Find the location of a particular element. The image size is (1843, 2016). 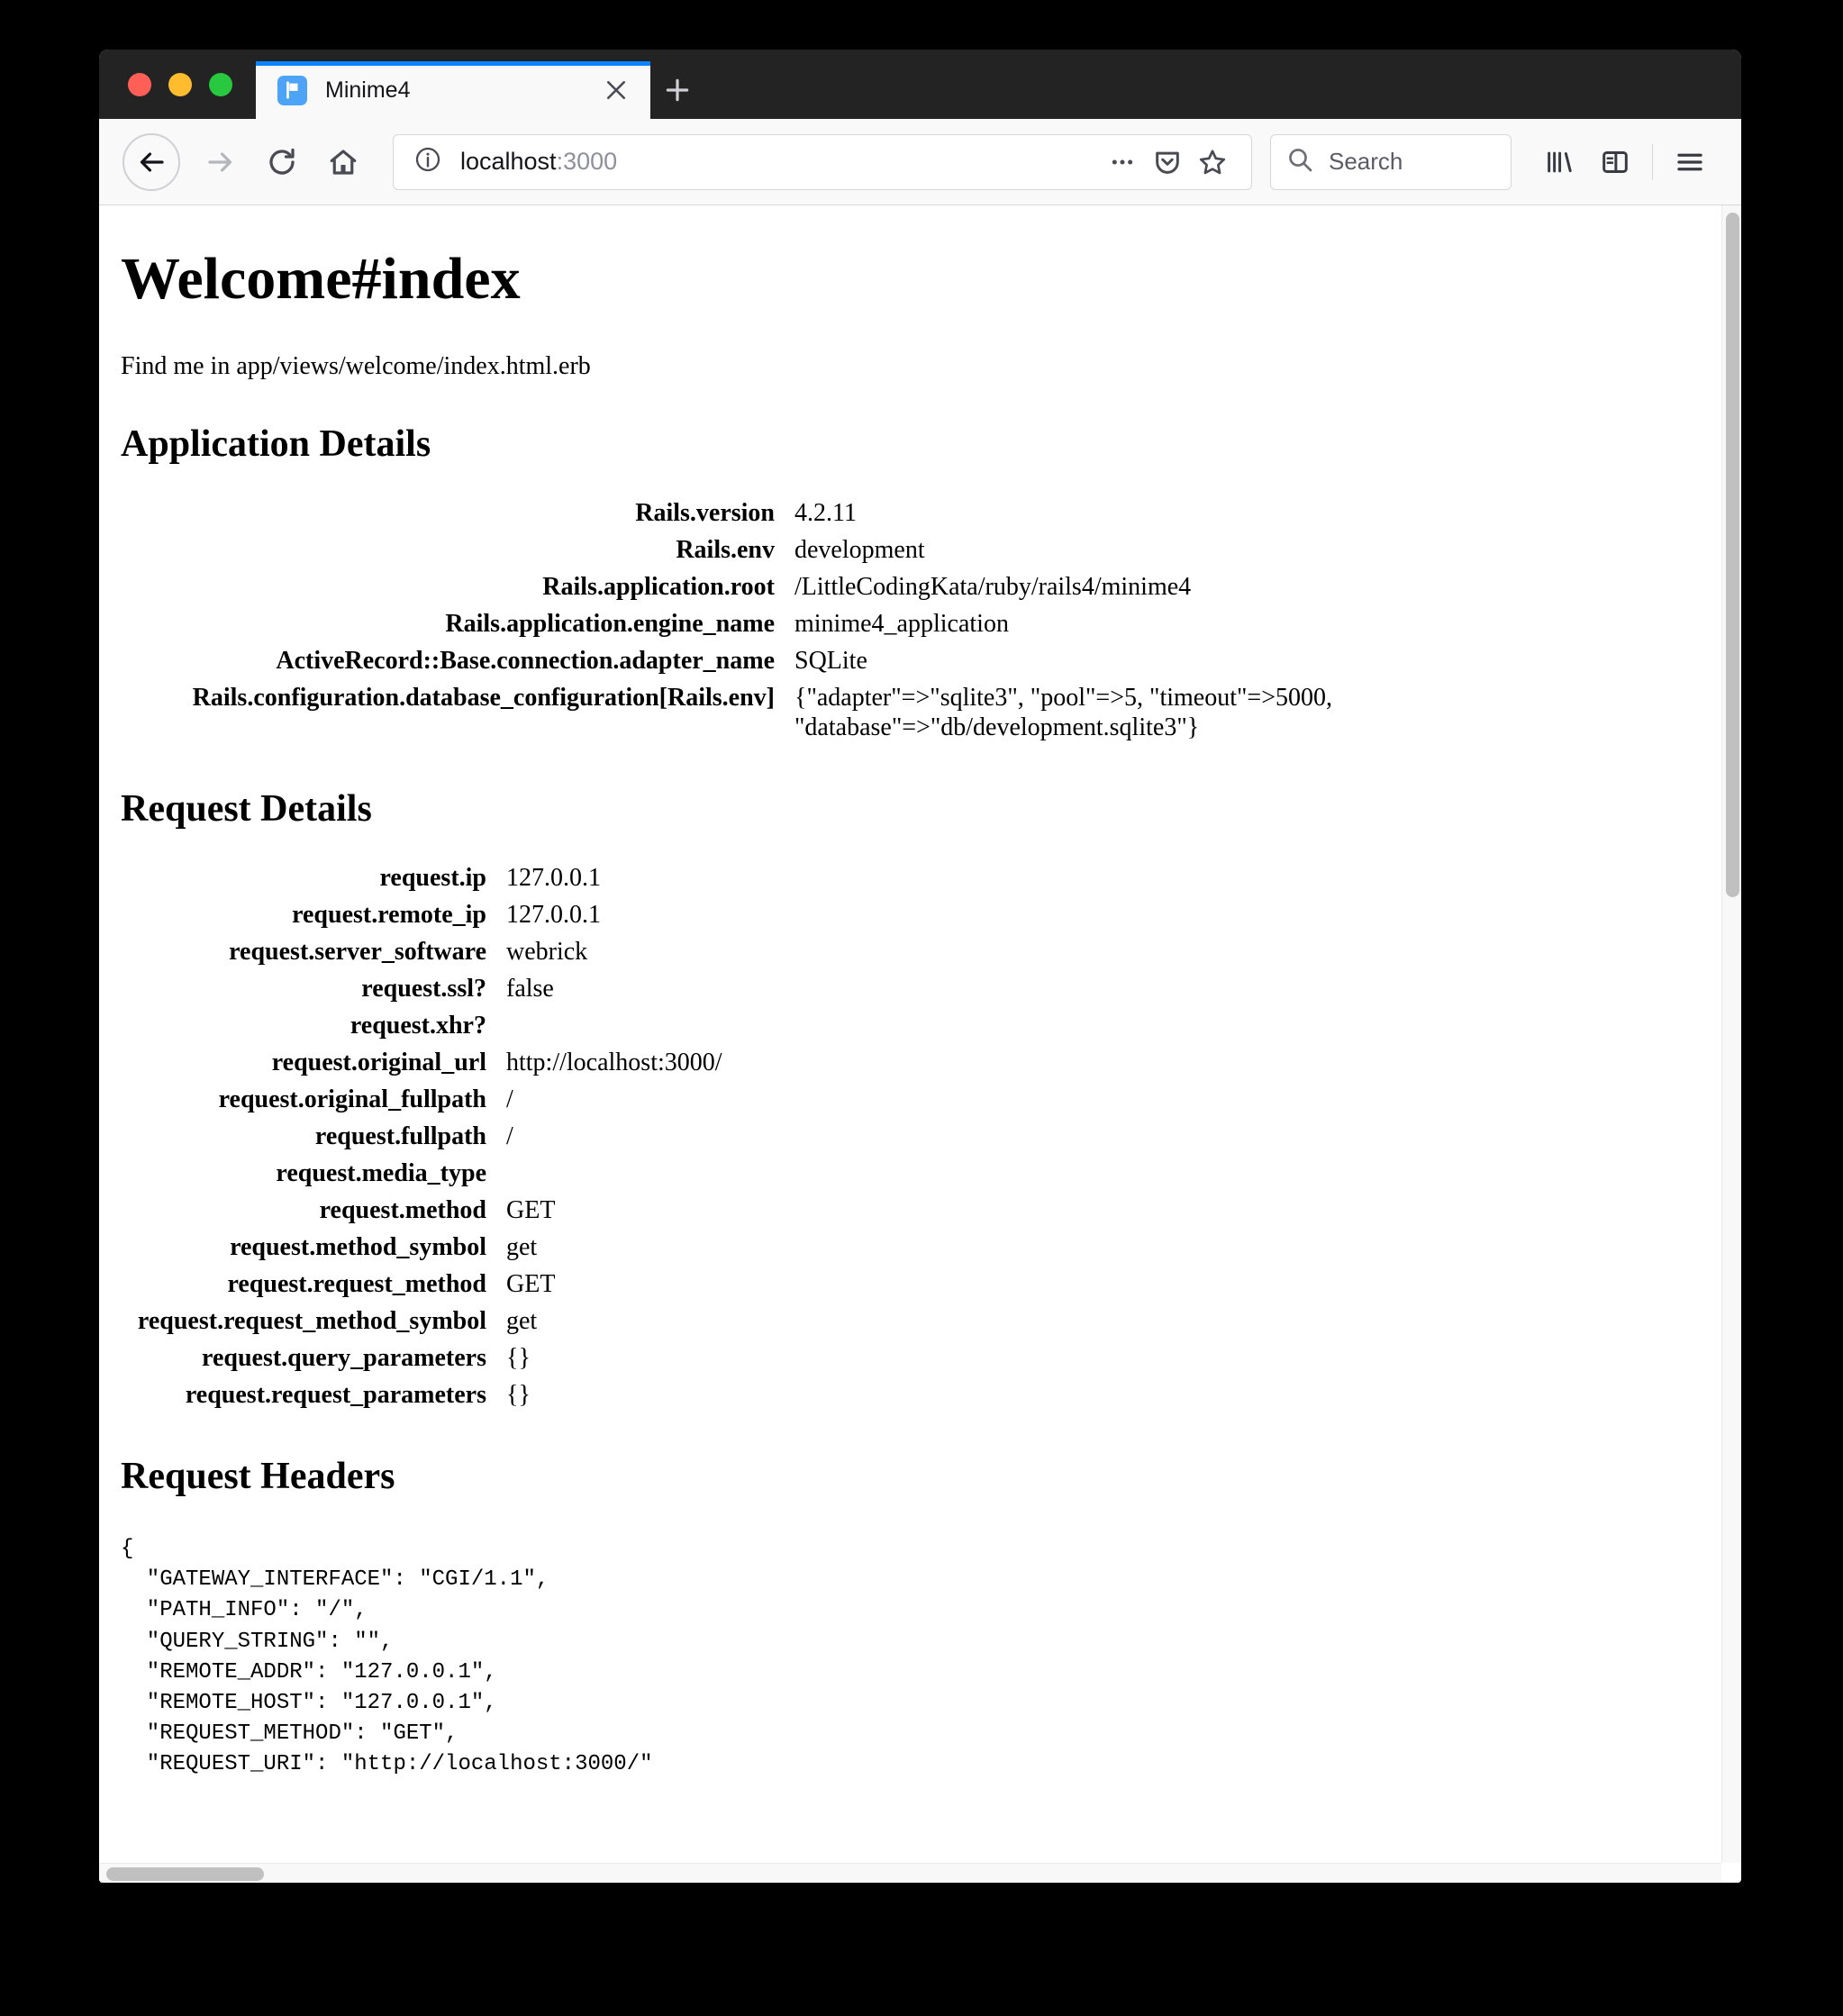

row-key: Rails.env is located at coordinates (725, 550).